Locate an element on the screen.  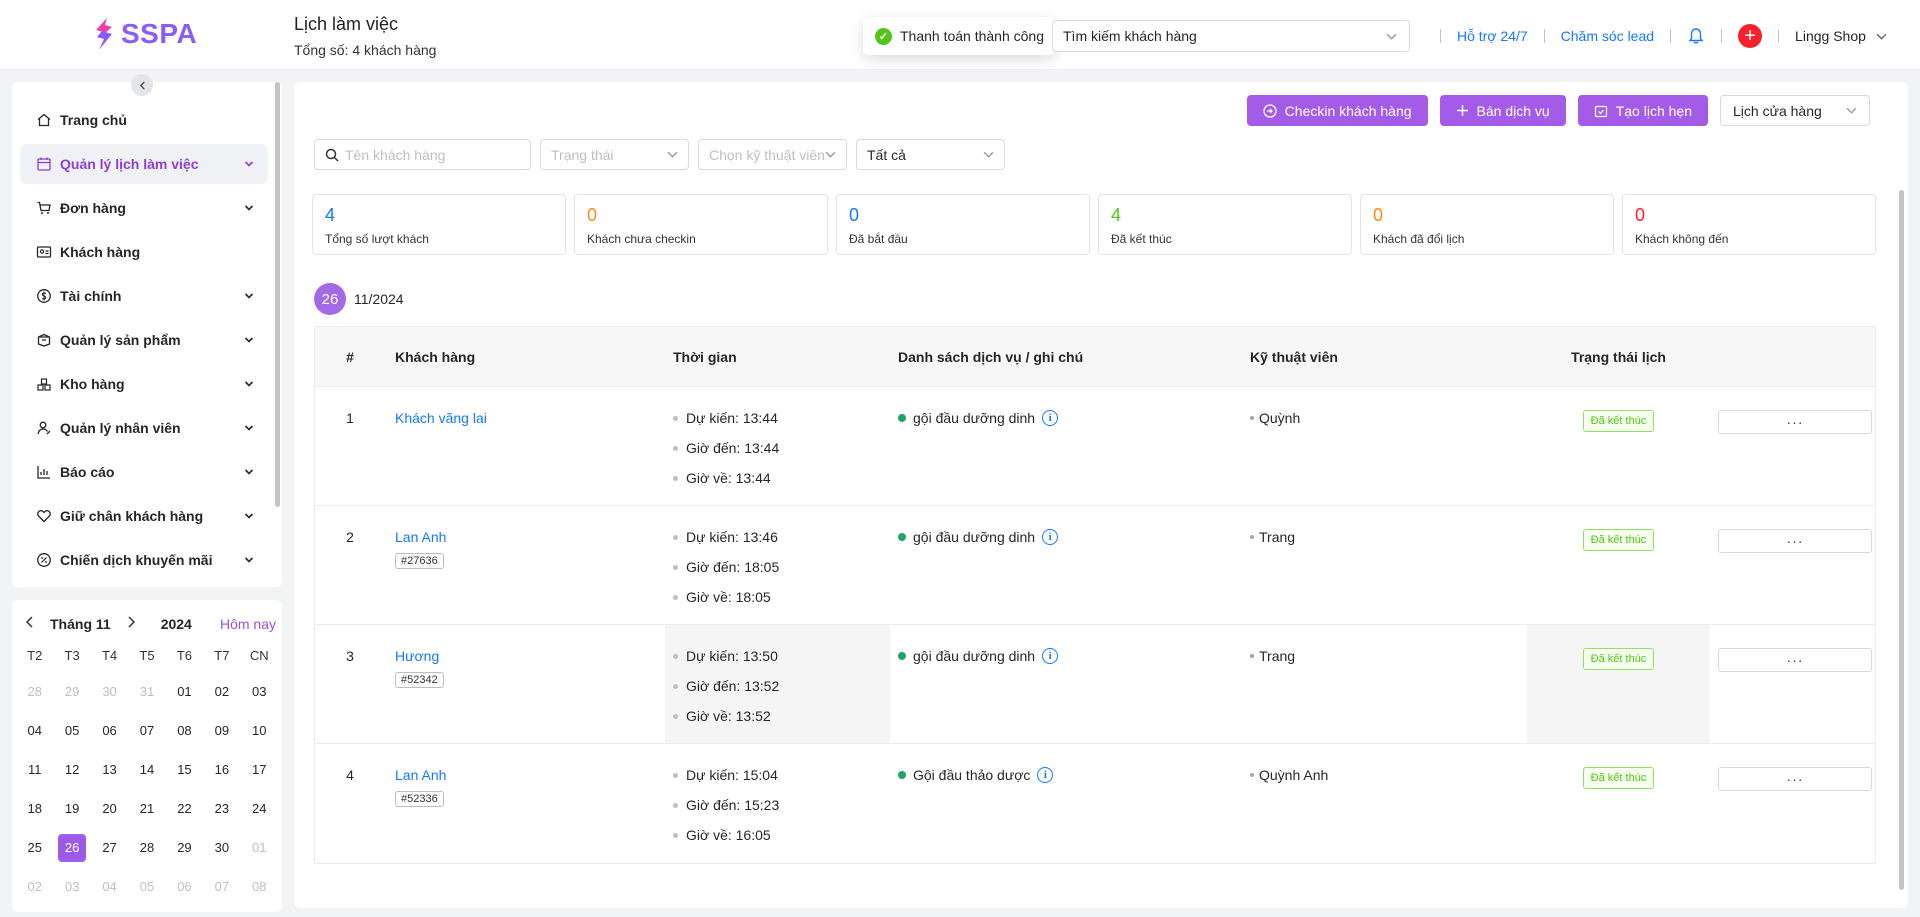
calendar-day-selected: 26 is located at coordinates (71, 847).